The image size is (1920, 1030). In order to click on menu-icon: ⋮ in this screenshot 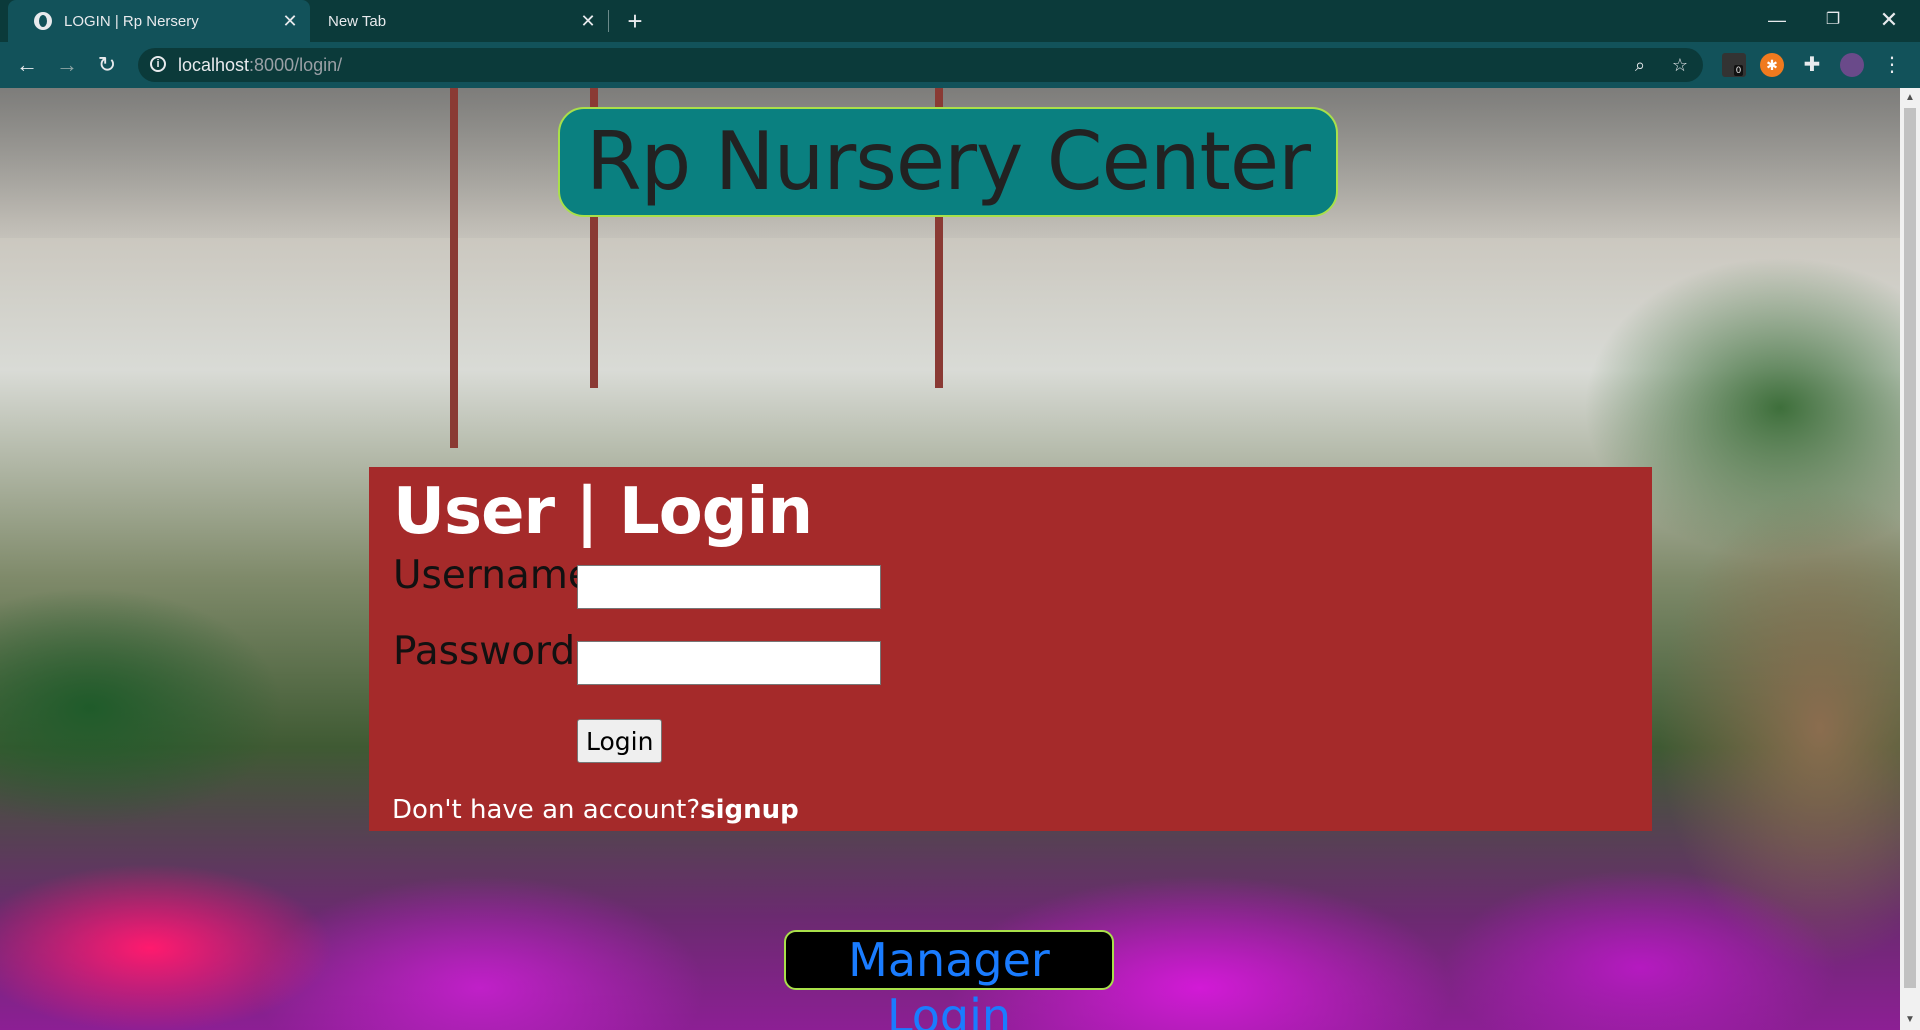, I will do `click(1892, 65)`.